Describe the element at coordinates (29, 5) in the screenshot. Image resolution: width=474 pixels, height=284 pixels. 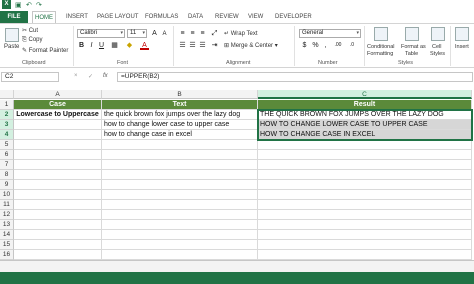
I see `undo-icon: ↶` at that location.